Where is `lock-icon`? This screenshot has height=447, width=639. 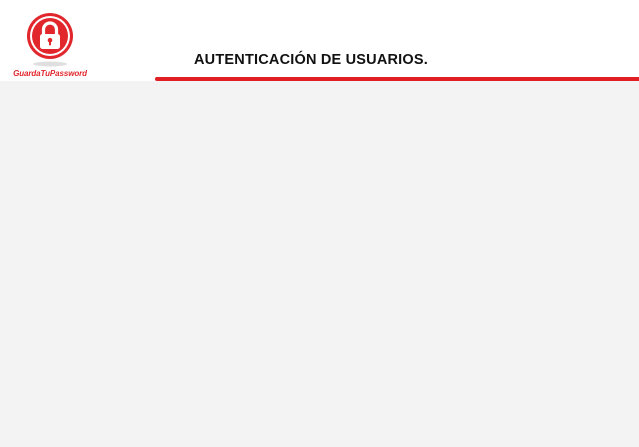
lock-icon is located at coordinates (50, 40).